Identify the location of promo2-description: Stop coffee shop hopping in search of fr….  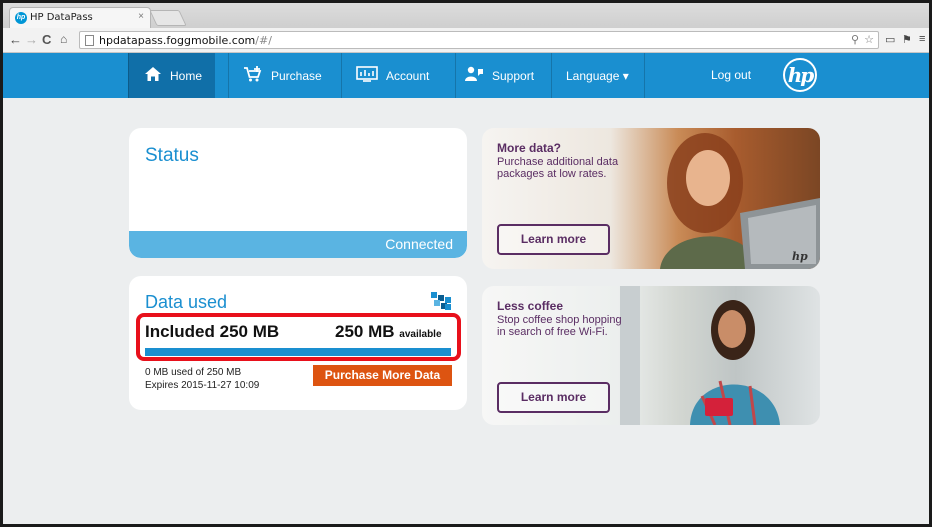
(559, 326).